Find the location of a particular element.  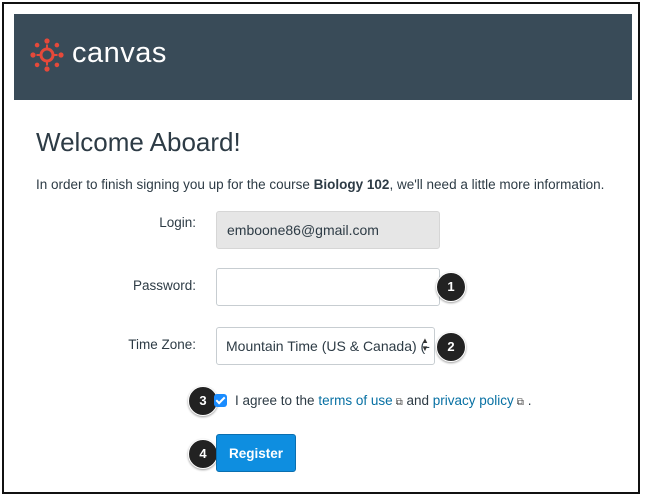

password-input is located at coordinates (328, 287).